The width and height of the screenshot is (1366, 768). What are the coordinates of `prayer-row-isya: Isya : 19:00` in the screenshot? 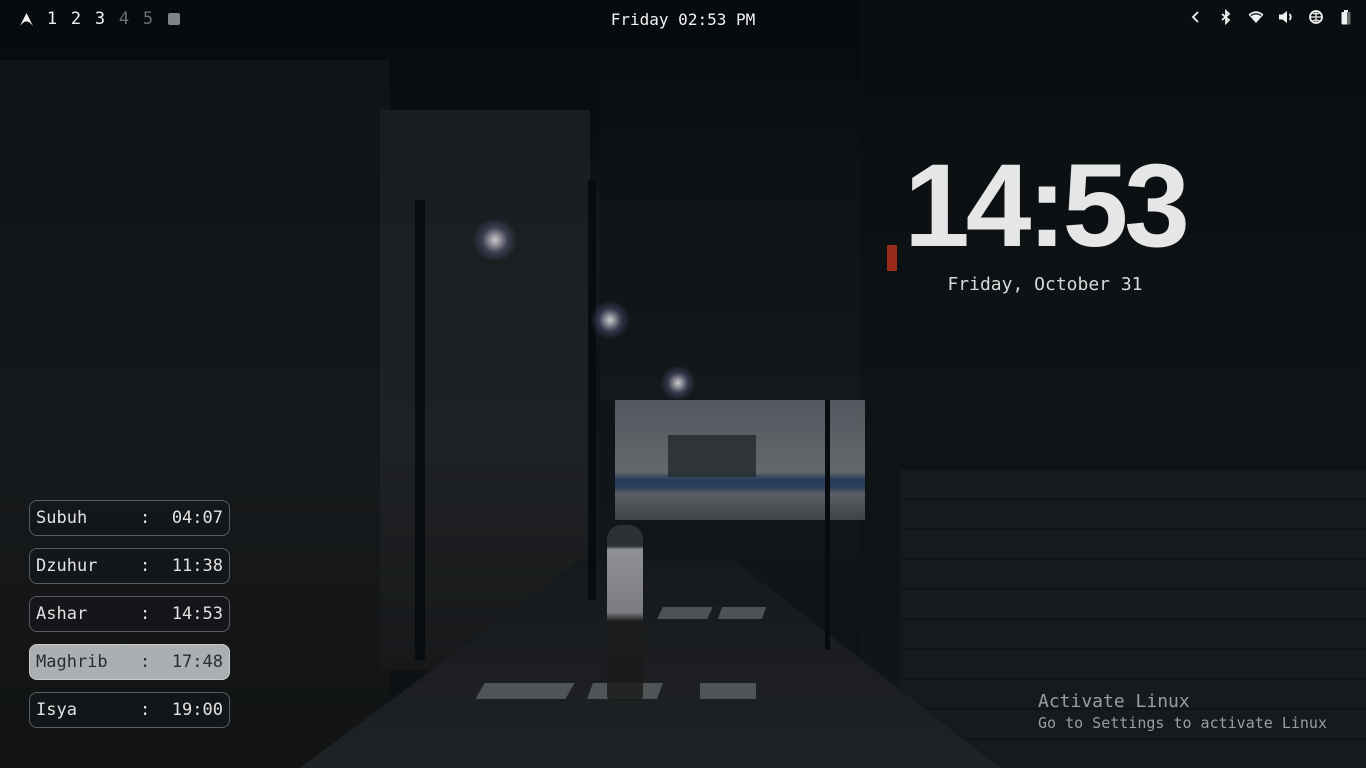 It's located at (129, 710).